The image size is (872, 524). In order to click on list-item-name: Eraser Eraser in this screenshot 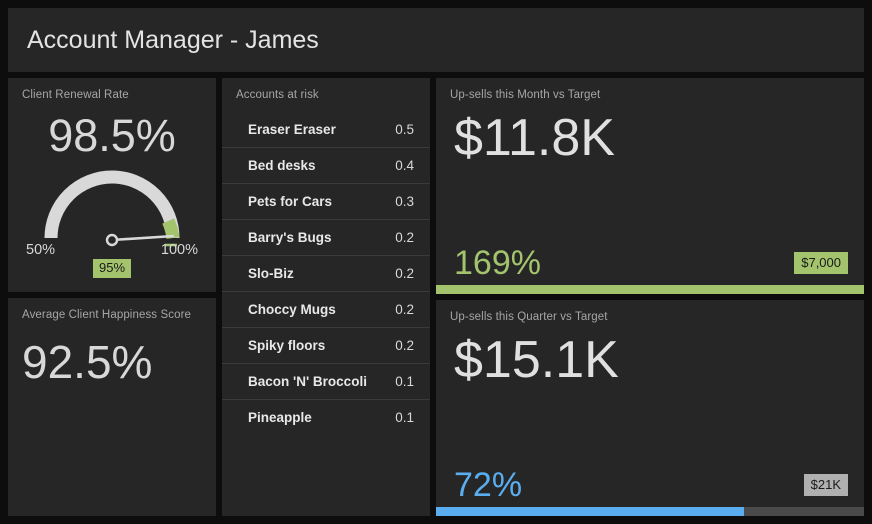, I will do `click(292, 129)`.